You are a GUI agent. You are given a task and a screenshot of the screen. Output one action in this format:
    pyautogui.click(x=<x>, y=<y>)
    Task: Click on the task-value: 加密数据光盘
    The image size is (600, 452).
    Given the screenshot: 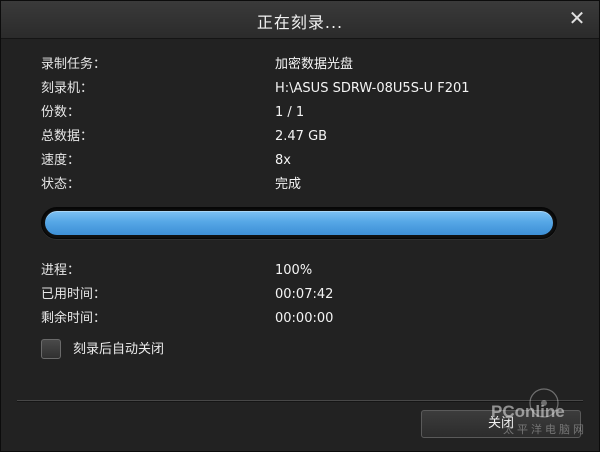 What is the action you would take?
    pyautogui.click(x=314, y=64)
    